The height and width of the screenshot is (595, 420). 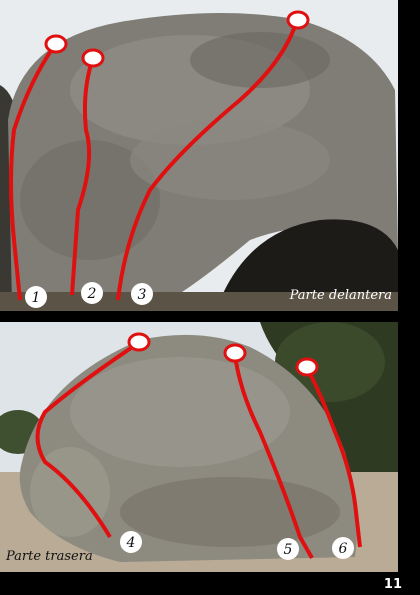 What do you see at coordinates (298, 20) in the screenshot?
I see `route-3-top-marker` at bounding box center [298, 20].